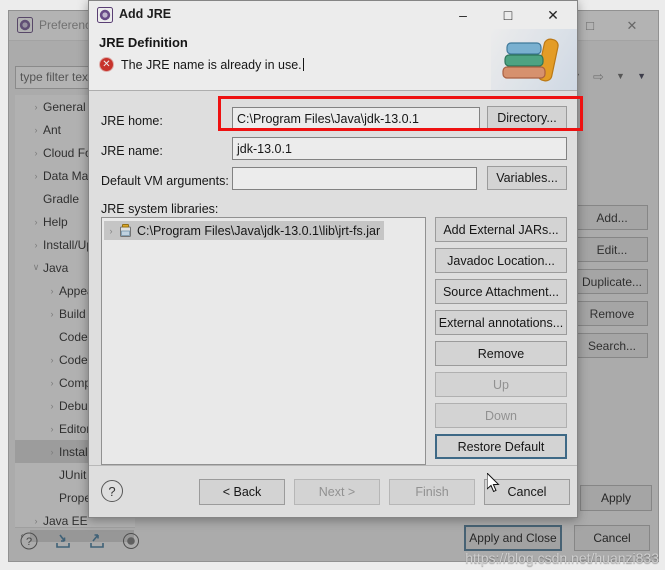  What do you see at coordinates (463, 15) in the screenshot?
I see `add-jre-minimize-button: –` at bounding box center [463, 15].